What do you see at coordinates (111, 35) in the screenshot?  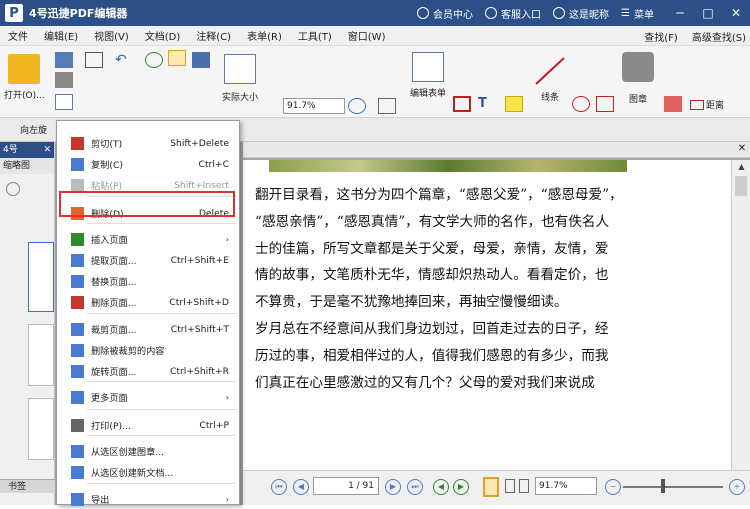 I see `menu-view: 视图(V)` at bounding box center [111, 35].